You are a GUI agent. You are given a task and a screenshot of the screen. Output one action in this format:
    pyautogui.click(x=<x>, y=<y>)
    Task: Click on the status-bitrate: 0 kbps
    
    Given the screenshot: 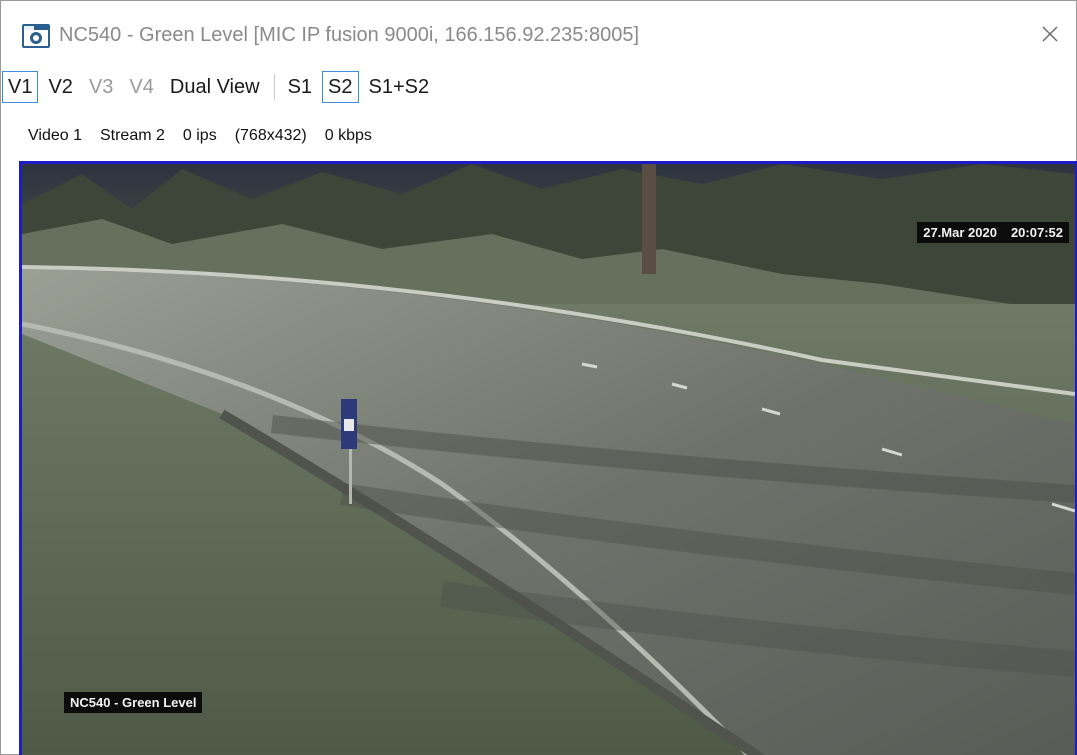 What is the action you would take?
    pyautogui.click(x=348, y=135)
    